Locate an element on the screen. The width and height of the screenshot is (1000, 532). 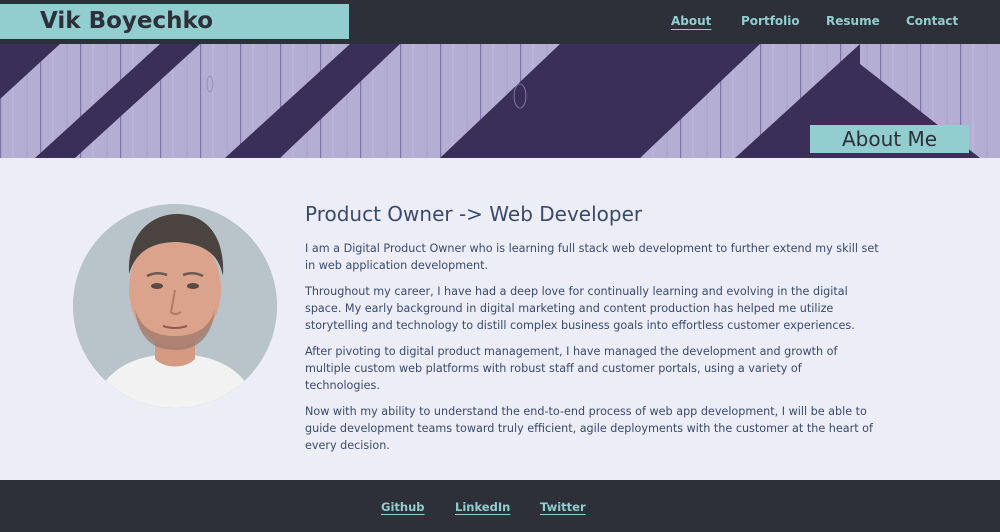
footer-link-linkedin: LinkedIn is located at coordinates (482, 507).